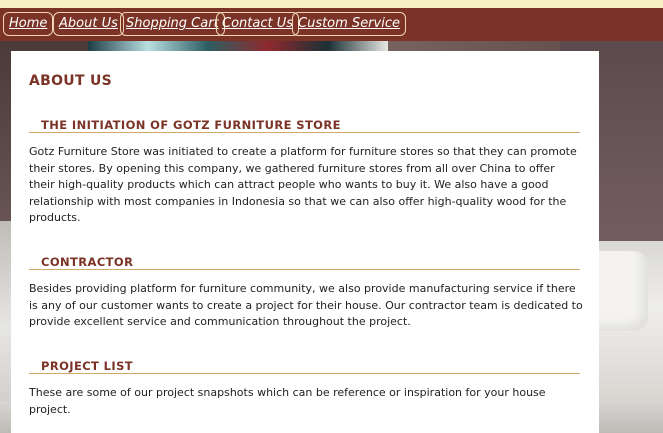  Describe the element at coordinates (349, 24) in the screenshot. I see `nav-item-custom-service: Custom Service` at that location.